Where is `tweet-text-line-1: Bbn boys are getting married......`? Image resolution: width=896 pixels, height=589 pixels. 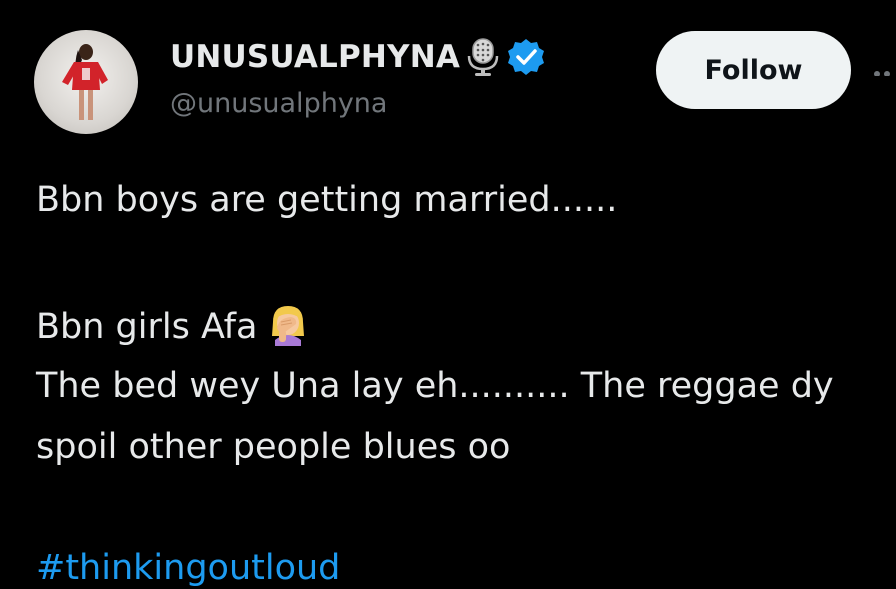
tweet-text-line-1: Bbn boys are getting married...... is located at coordinates (327, 200).